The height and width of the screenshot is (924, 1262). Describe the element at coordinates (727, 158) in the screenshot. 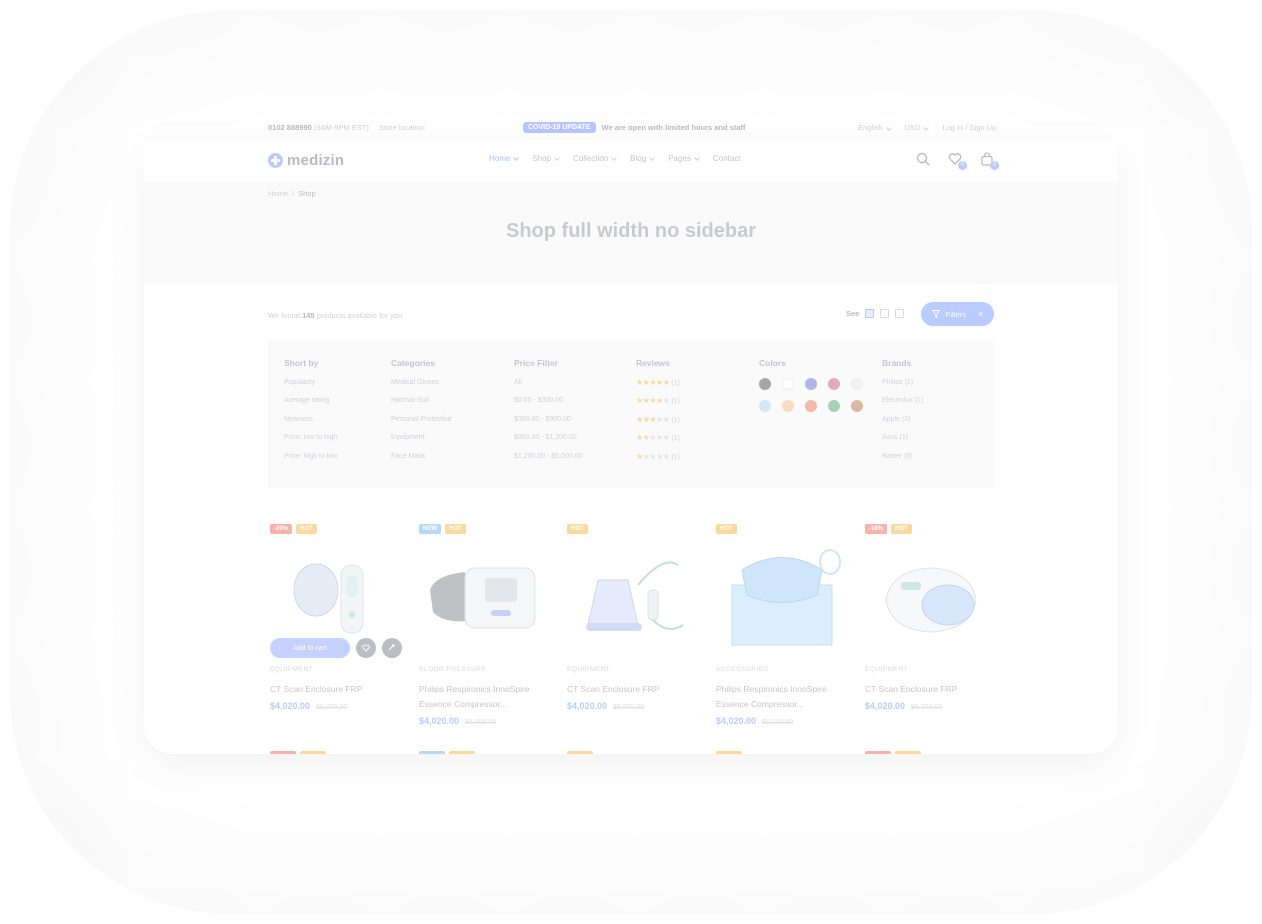

I see `nav-contact: Contact` at that location.